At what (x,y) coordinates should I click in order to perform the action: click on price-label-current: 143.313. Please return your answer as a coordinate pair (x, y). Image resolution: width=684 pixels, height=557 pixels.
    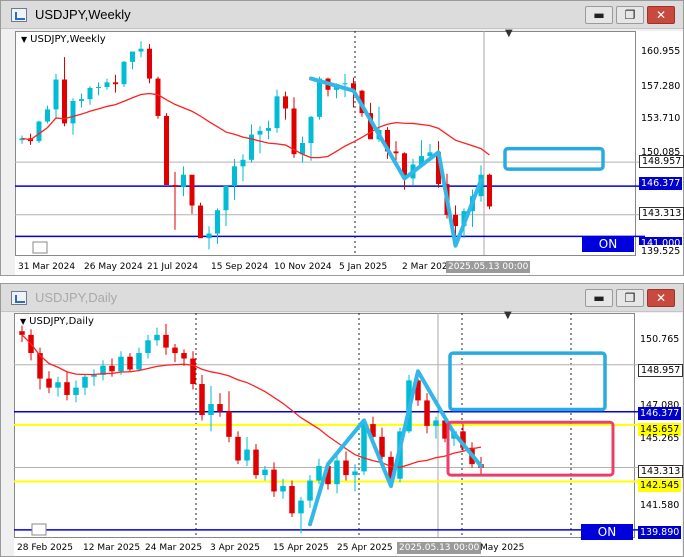
    Looking at the image, I should click on (661, 471).